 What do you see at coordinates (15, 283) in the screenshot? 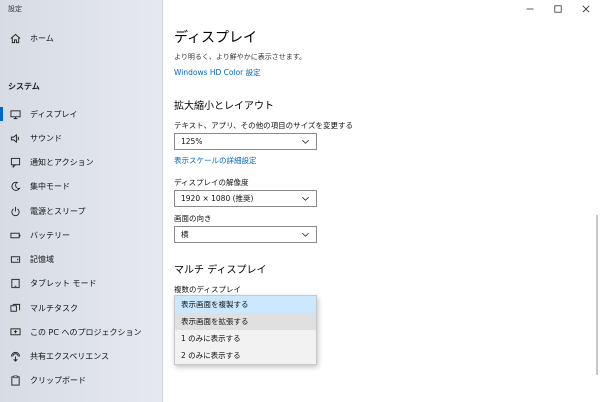
I see `tablet-icon` at bounding box center [15, 283].